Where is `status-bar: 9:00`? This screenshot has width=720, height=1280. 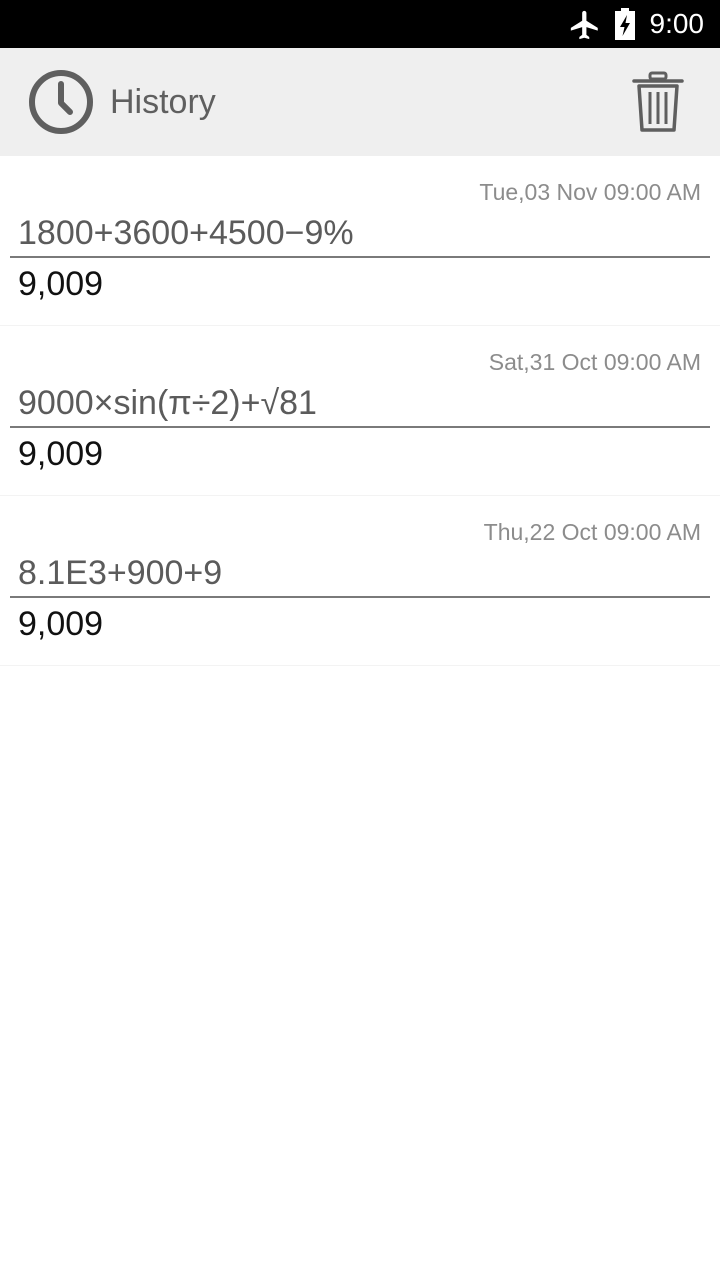 status-bar: 9:00 is located at coordinates (360, 24).